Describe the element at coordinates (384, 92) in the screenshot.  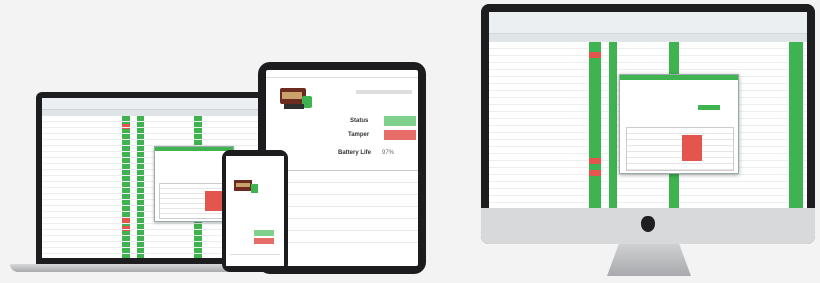
I see `tablet-info-row` at that location.